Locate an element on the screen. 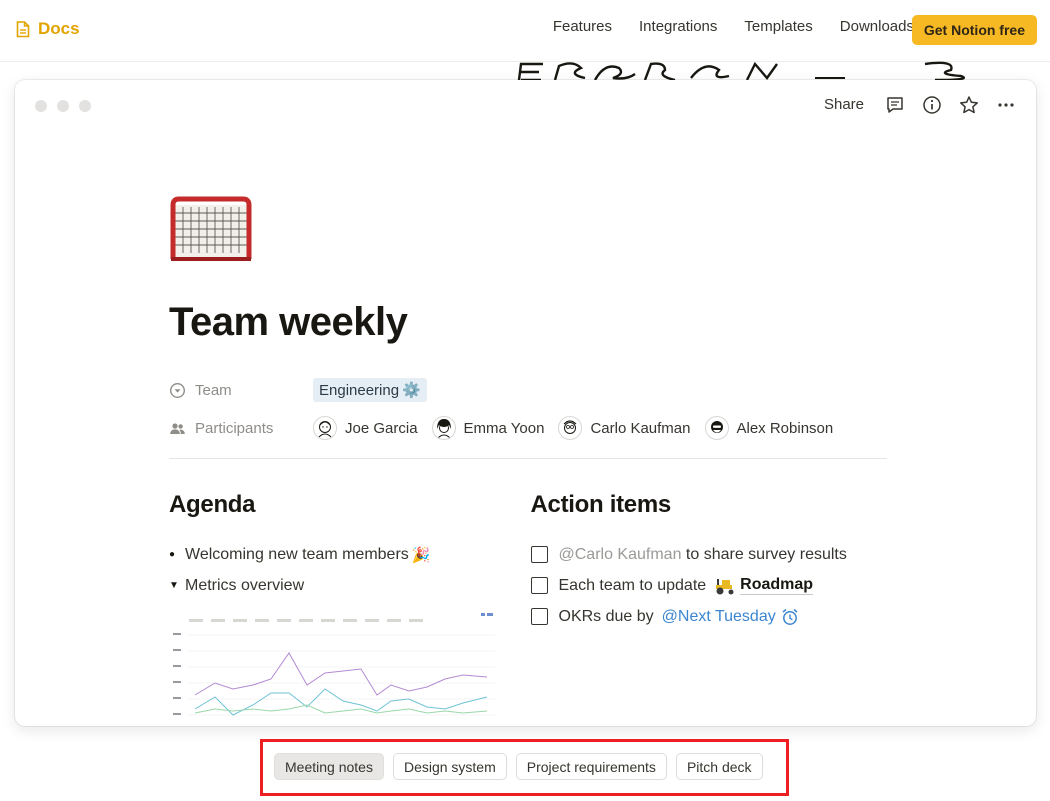 Image resolution: width=1050 pixels, height=801 pixels. team-tag-label: Engineering is located at coordinates (359, 390).